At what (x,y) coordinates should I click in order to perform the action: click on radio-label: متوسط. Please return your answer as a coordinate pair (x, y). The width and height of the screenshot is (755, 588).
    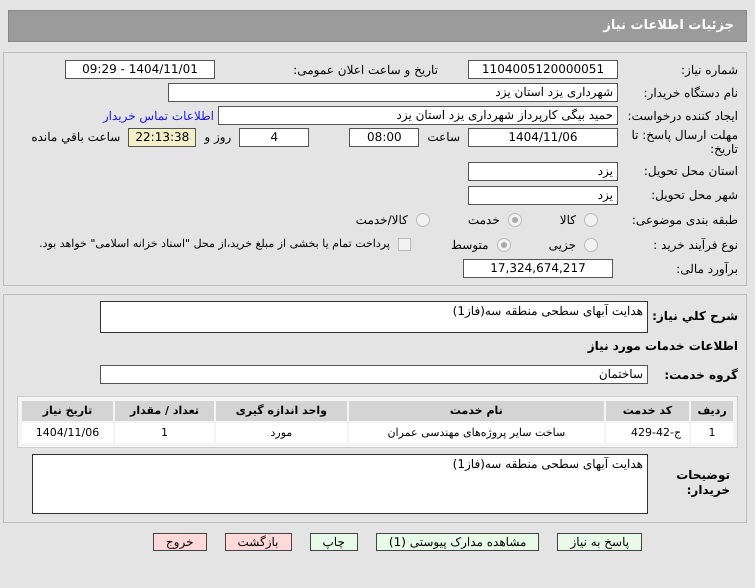
    Looking at the image, I should click on (469, 245).